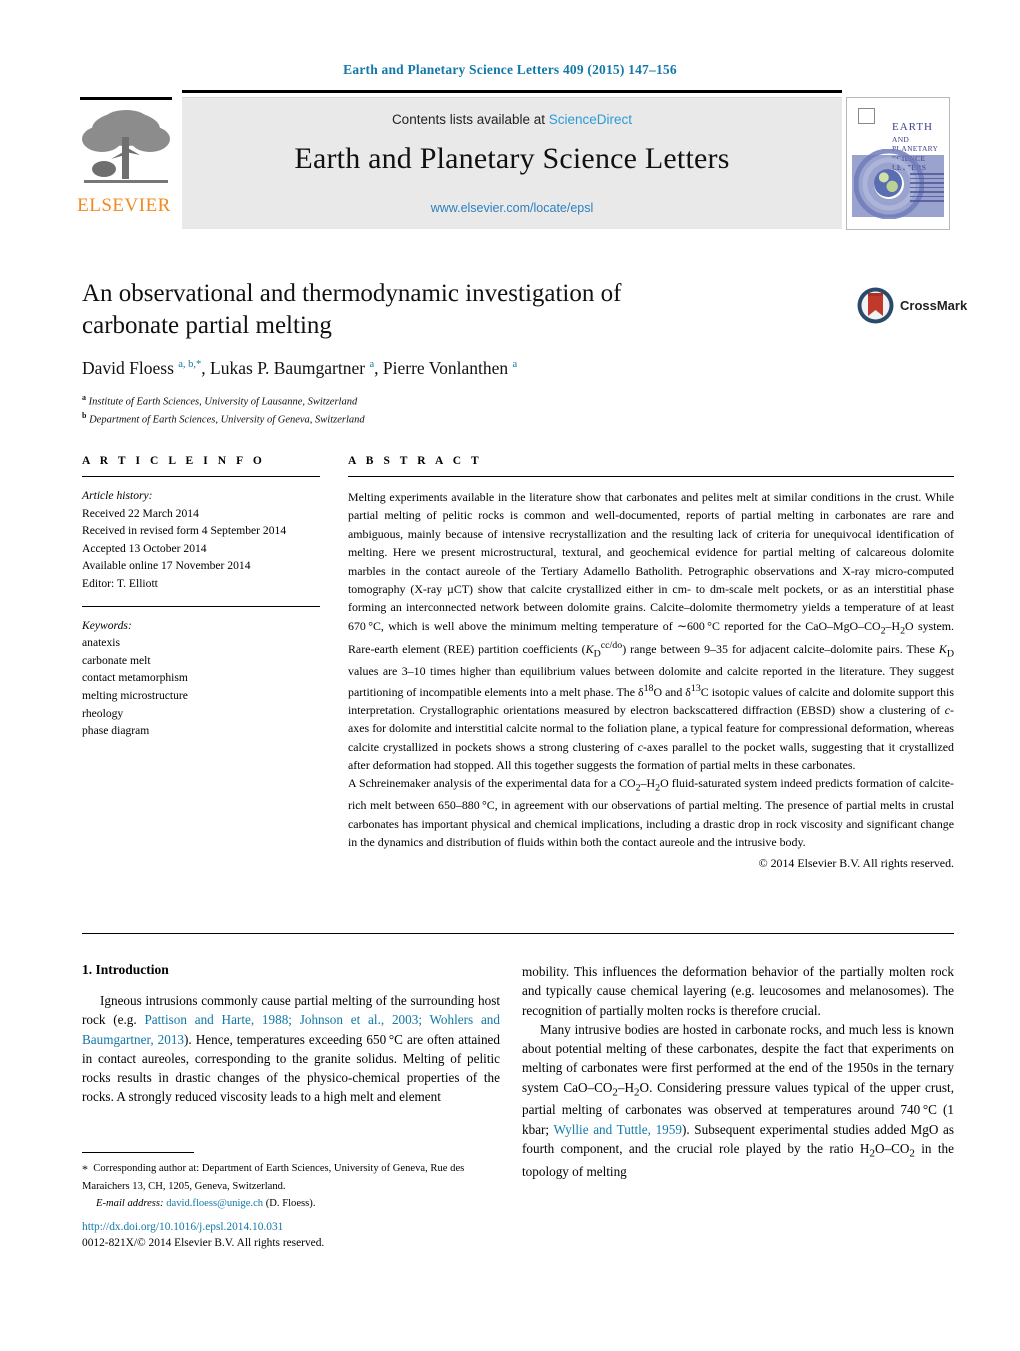 This screenshot has width=1020, height=1351. Describe the element at coordinates (590, 119) in the screenshot. I see `sciencedirect-link: ScienceDirect` at that location.